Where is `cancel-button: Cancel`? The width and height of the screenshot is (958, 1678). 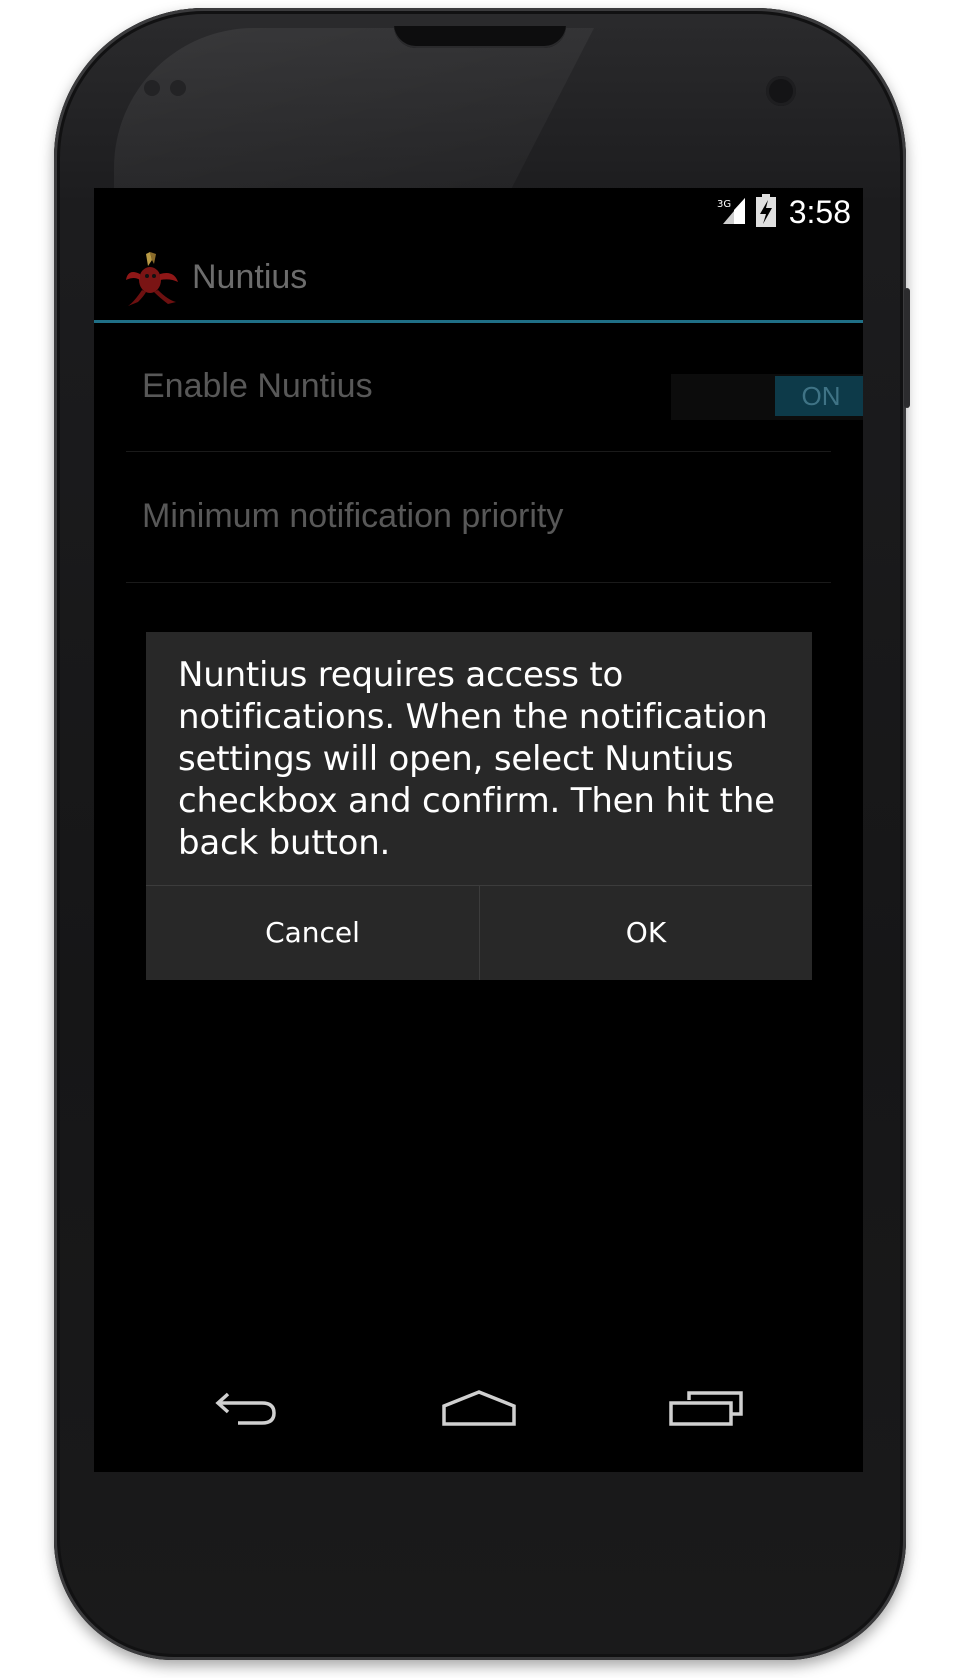 cancel-button: Cancel is located at coordinates (313, 933).